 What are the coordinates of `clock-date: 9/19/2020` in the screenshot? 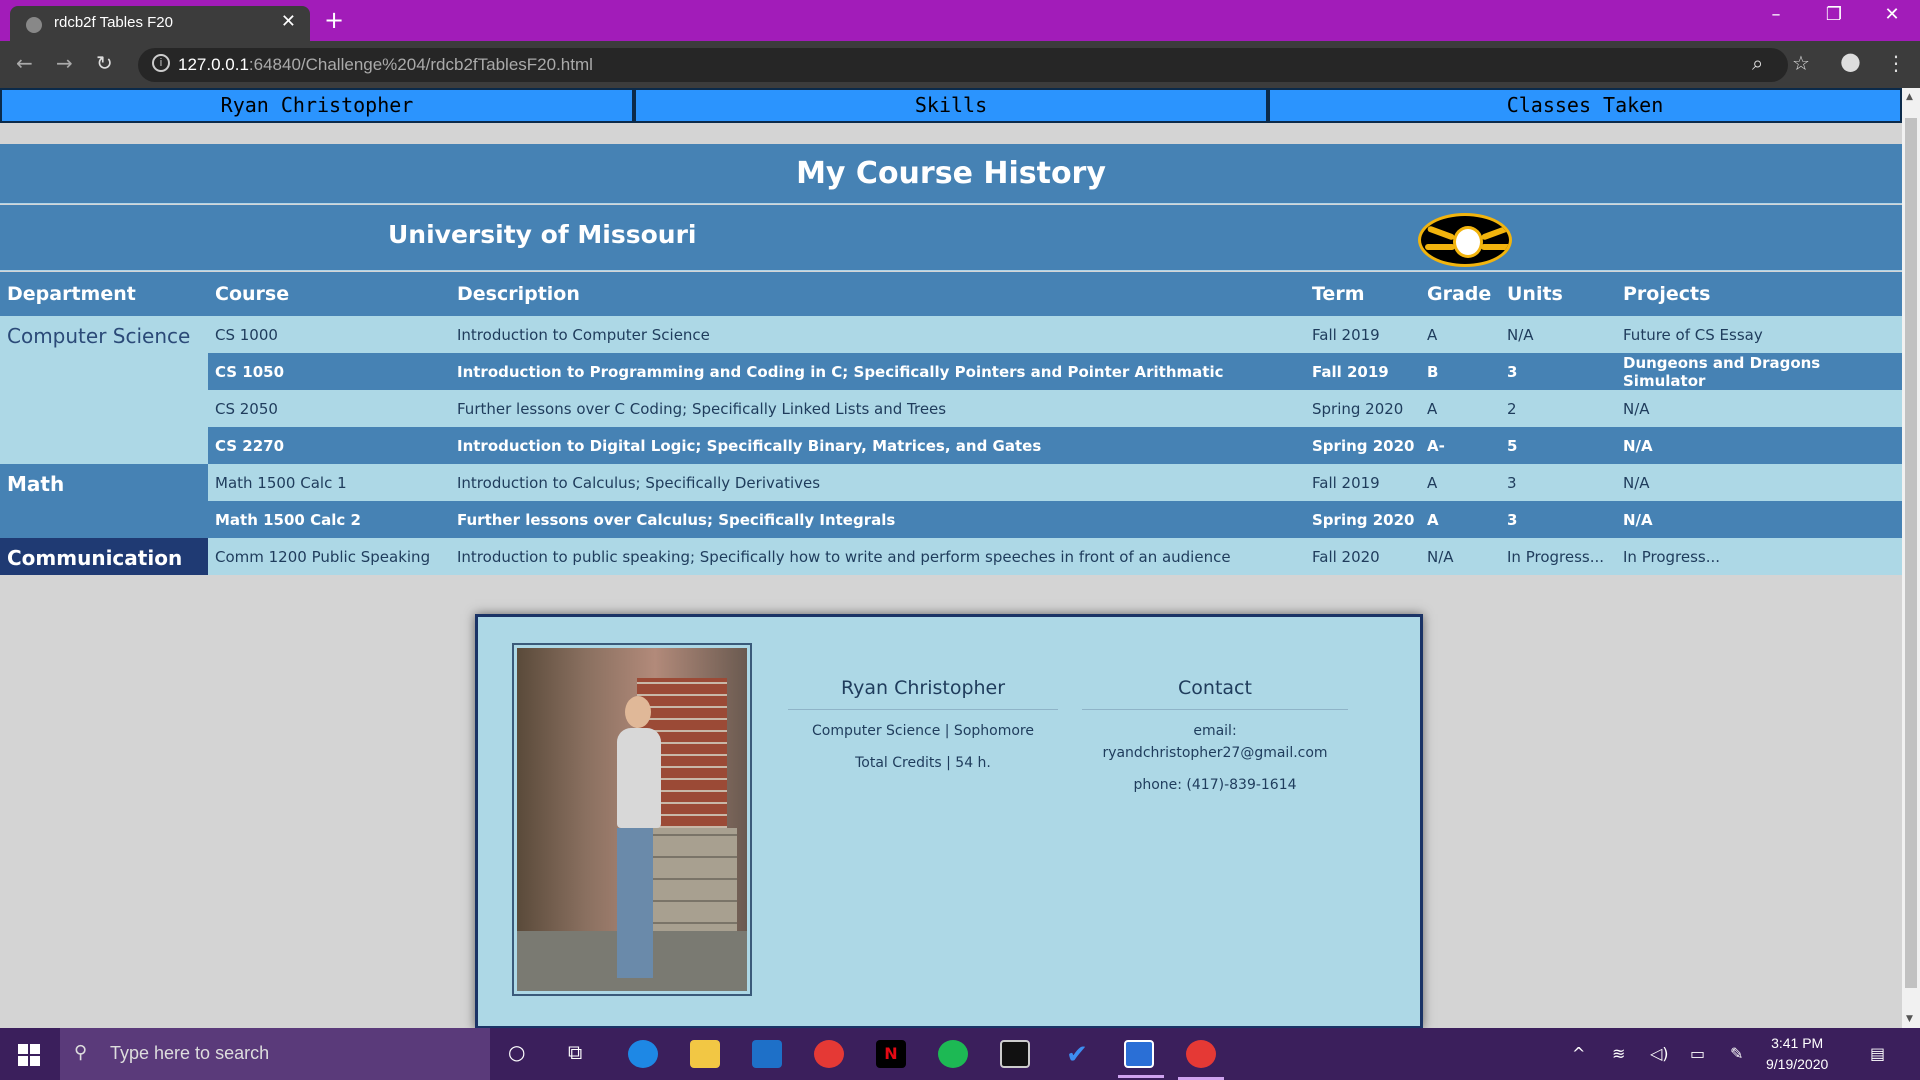 It's located at (1797, 1064).